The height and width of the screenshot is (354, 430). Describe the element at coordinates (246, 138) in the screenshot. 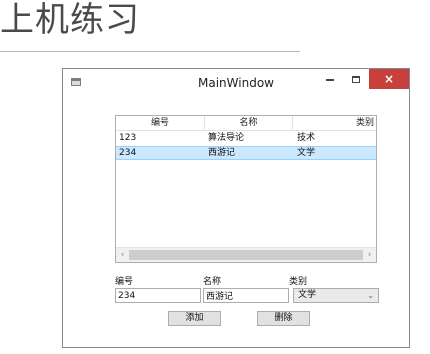

I see `list-row: 123 算法导论 技术` at that location.